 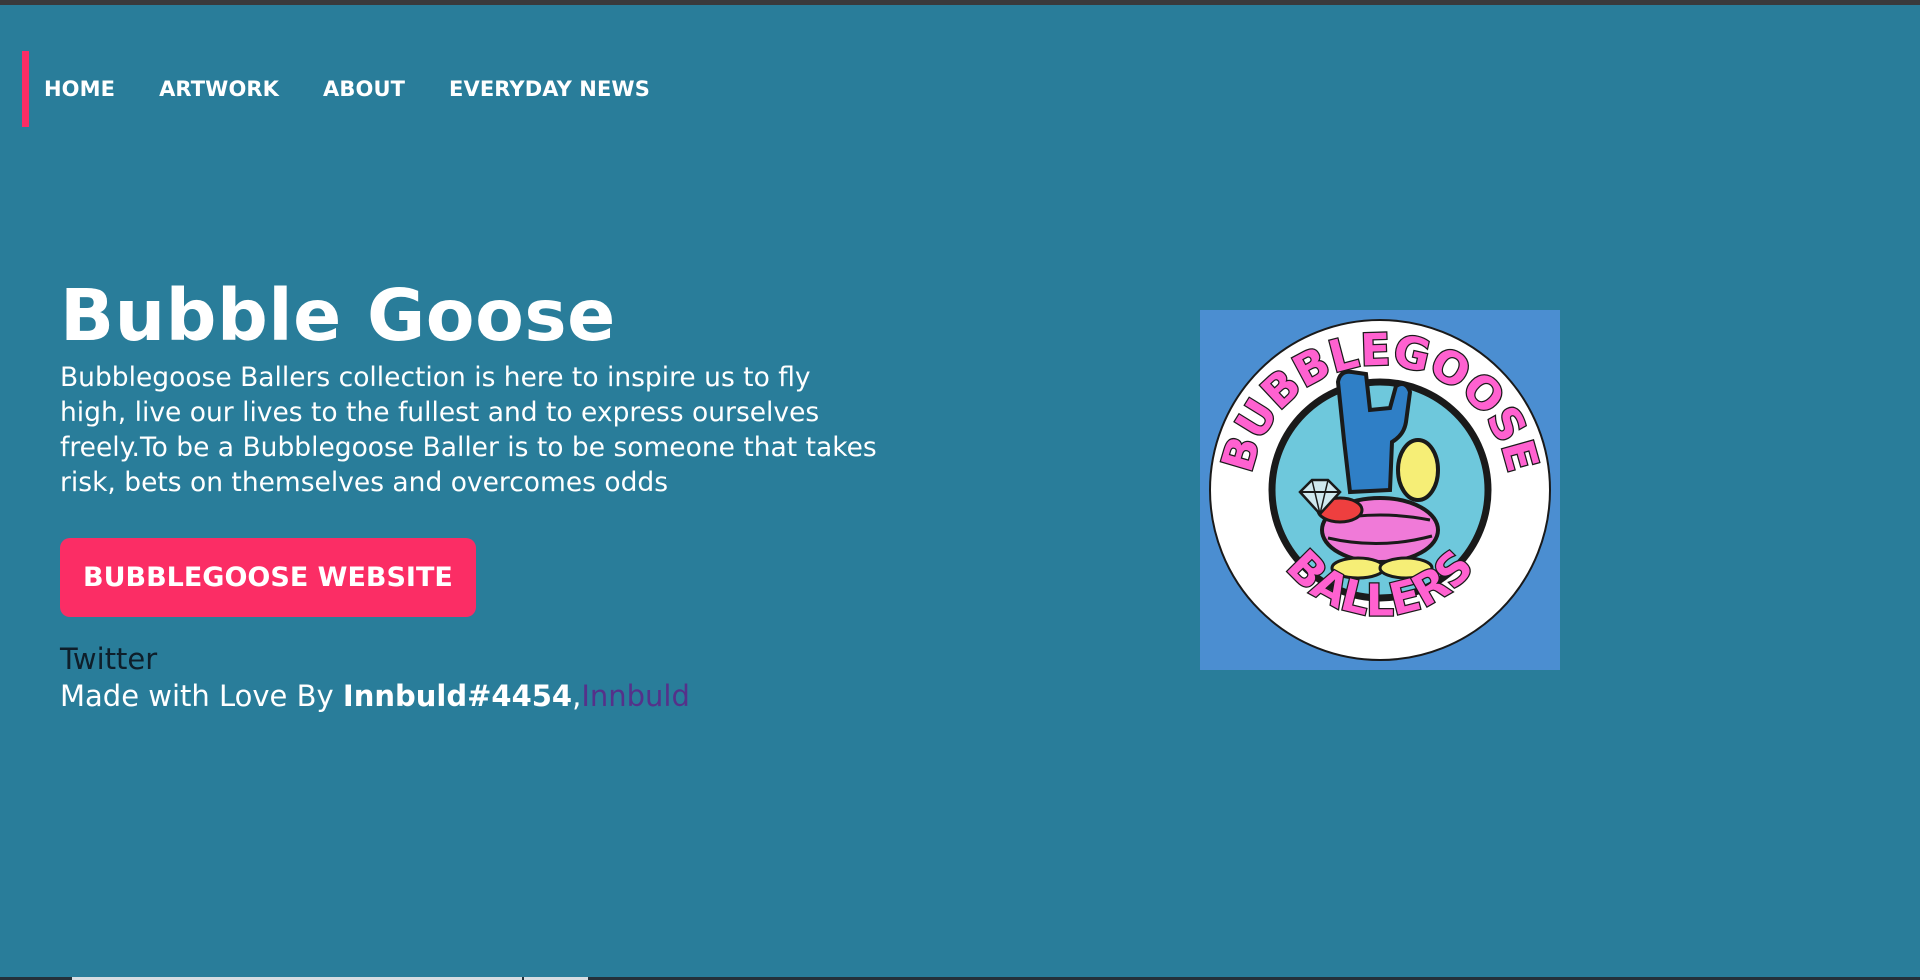 What do you see at coordinates (549, 89) in the screenshot?
I see `nav-item-everyday-news: EVERYDAY NEWS` at bounding box center [549, 89].